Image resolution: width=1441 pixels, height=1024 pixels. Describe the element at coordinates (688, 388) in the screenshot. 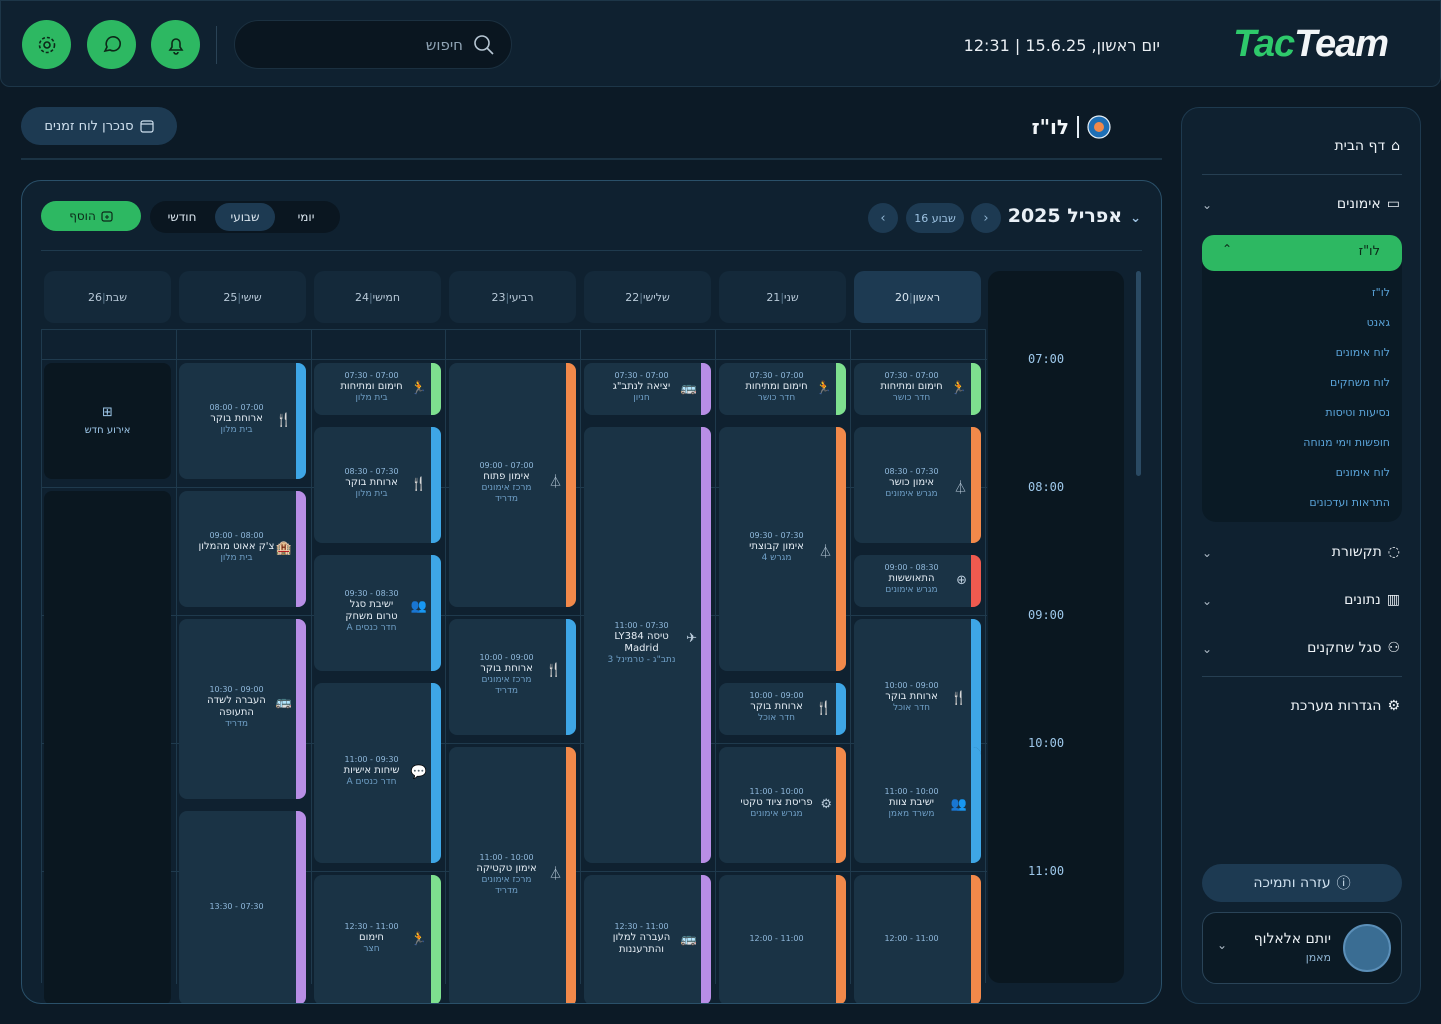

I see `event-type-icon: 🚌` at that location.